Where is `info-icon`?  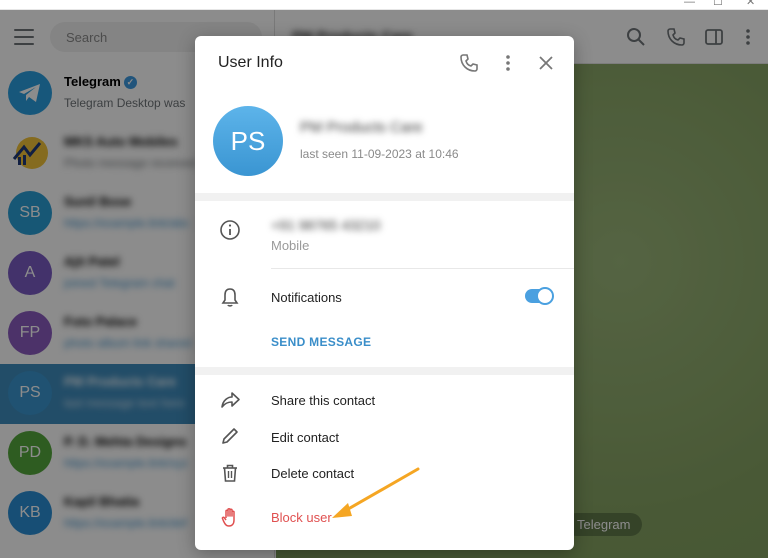 info-icon is located at coordinates (230, 230).